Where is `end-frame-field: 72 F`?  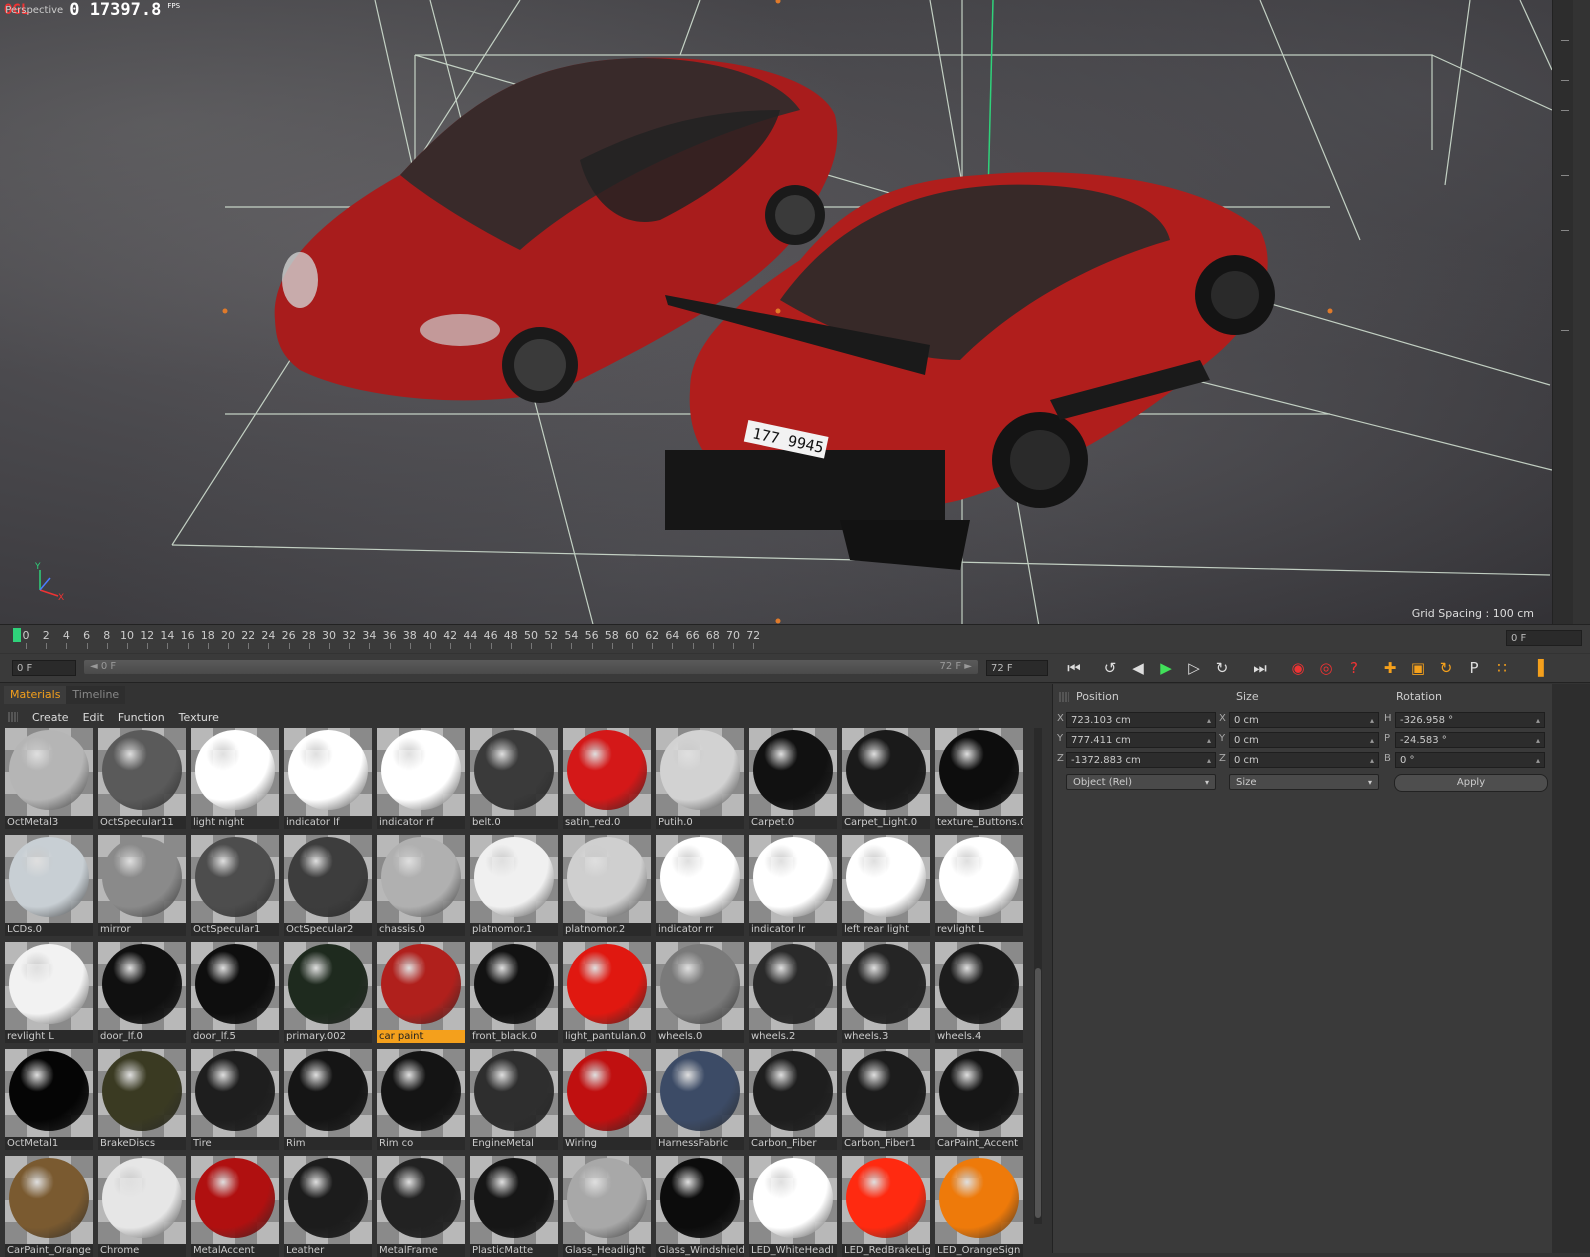
end-frame-field: 72 F is located at coordinates (1017, 668).